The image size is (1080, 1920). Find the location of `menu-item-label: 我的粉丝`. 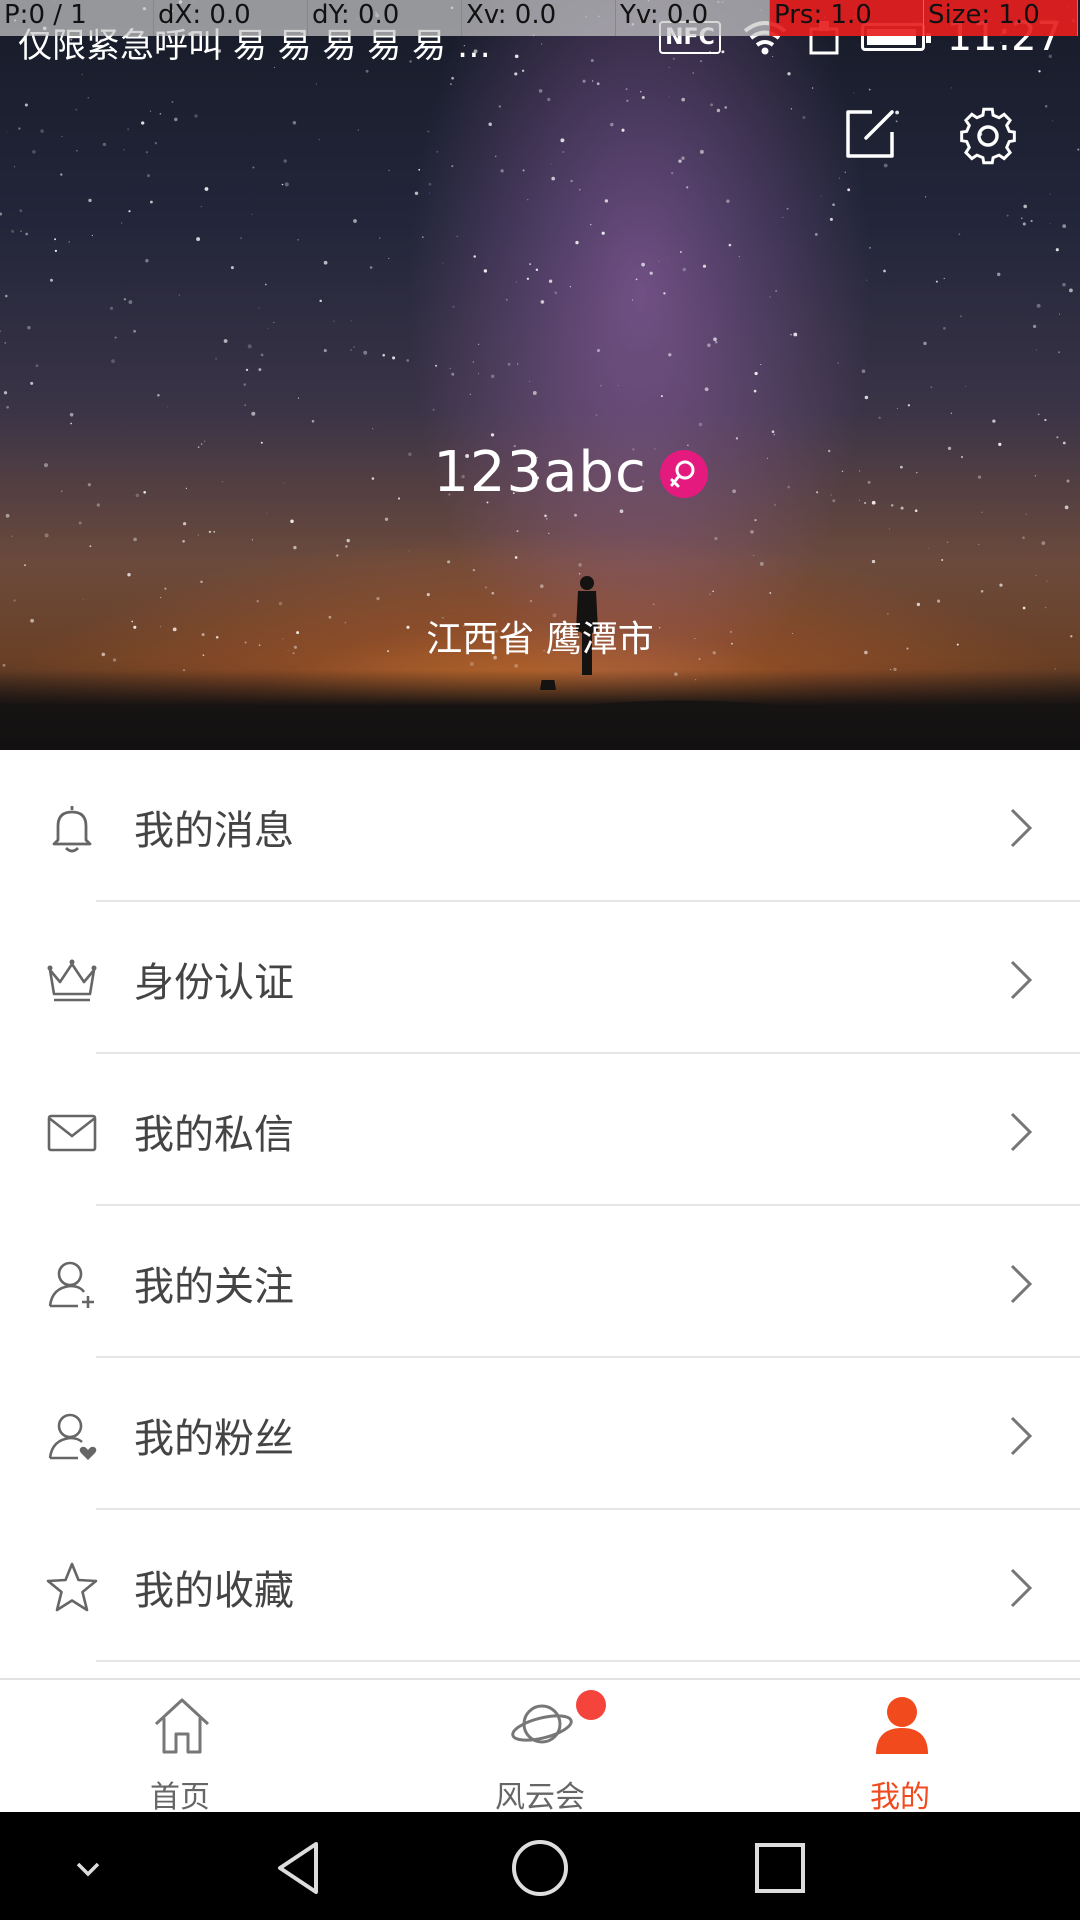

menu-item-label: 我的粉丝 is located at coordinates (214, 1439).